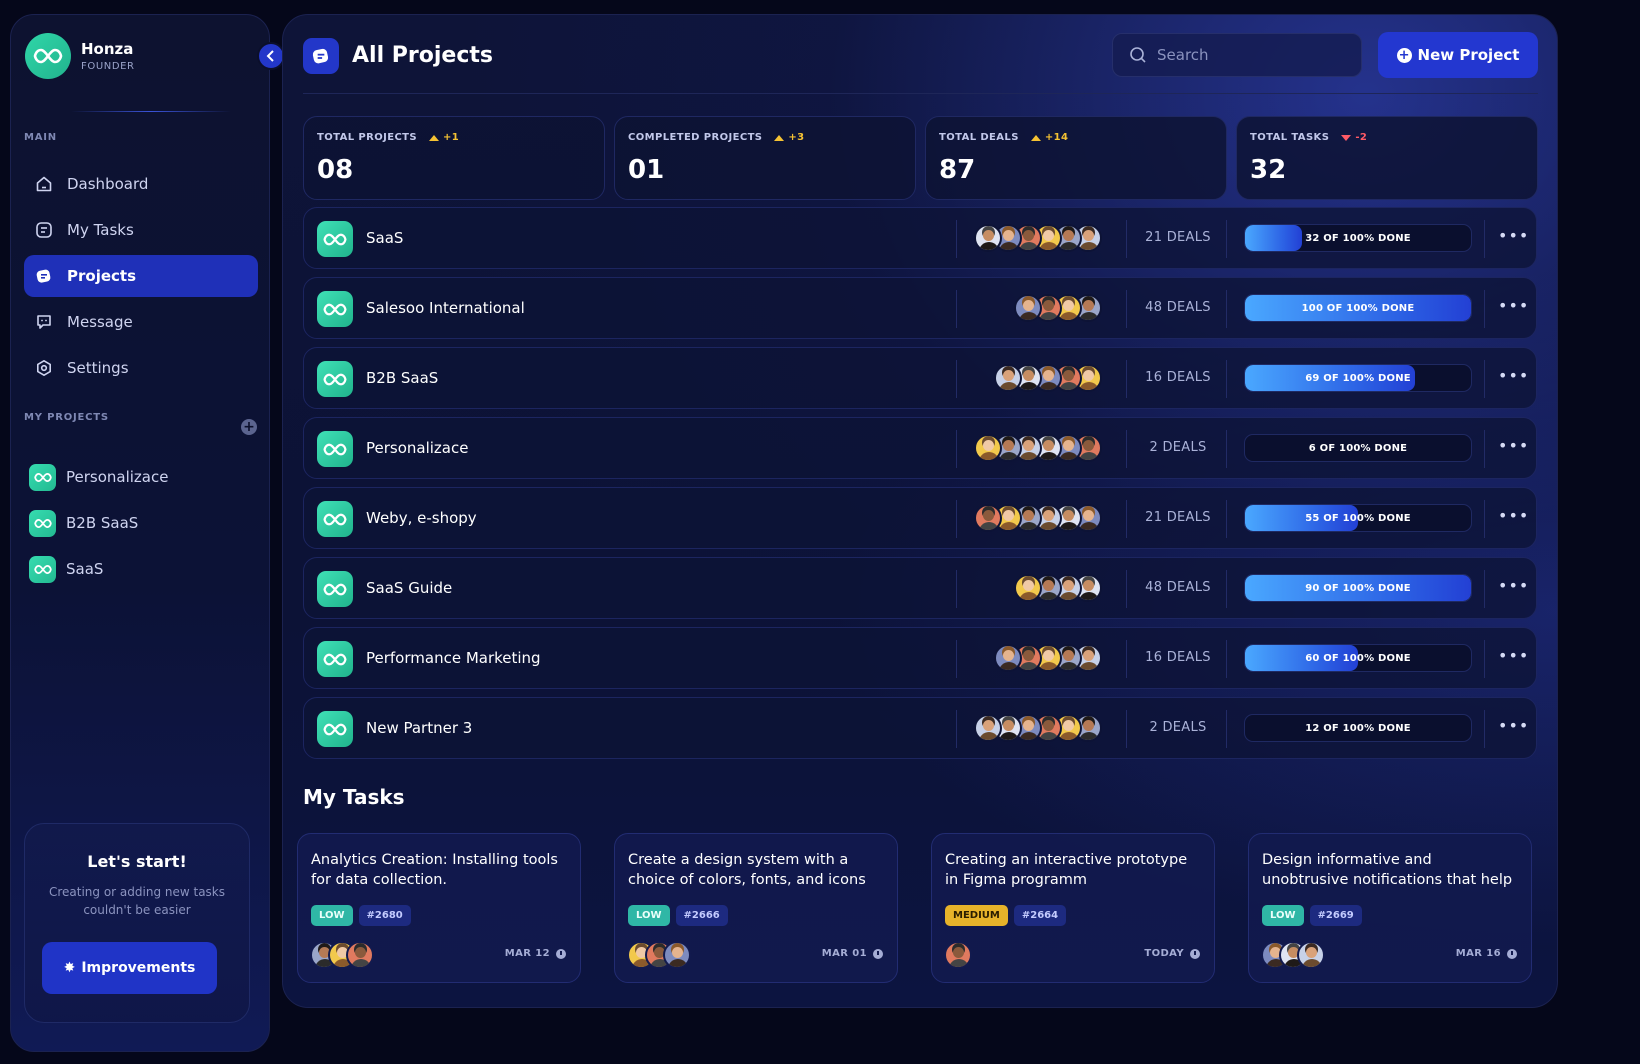 This screenshot has width=1640, height=1064. Describe the element at coordinates (1358, 658) in the screenshot. I see `project-progress-bar: 60 OF 100% DONE` at that location.